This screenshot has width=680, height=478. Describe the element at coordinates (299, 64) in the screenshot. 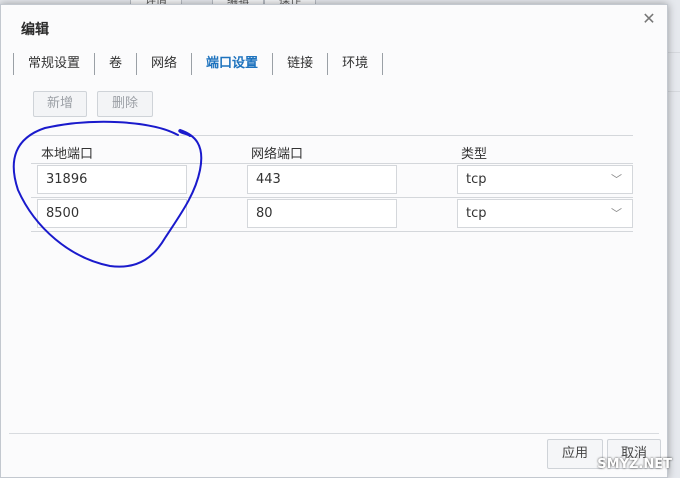

I see `tab-links: 链接` at that location.